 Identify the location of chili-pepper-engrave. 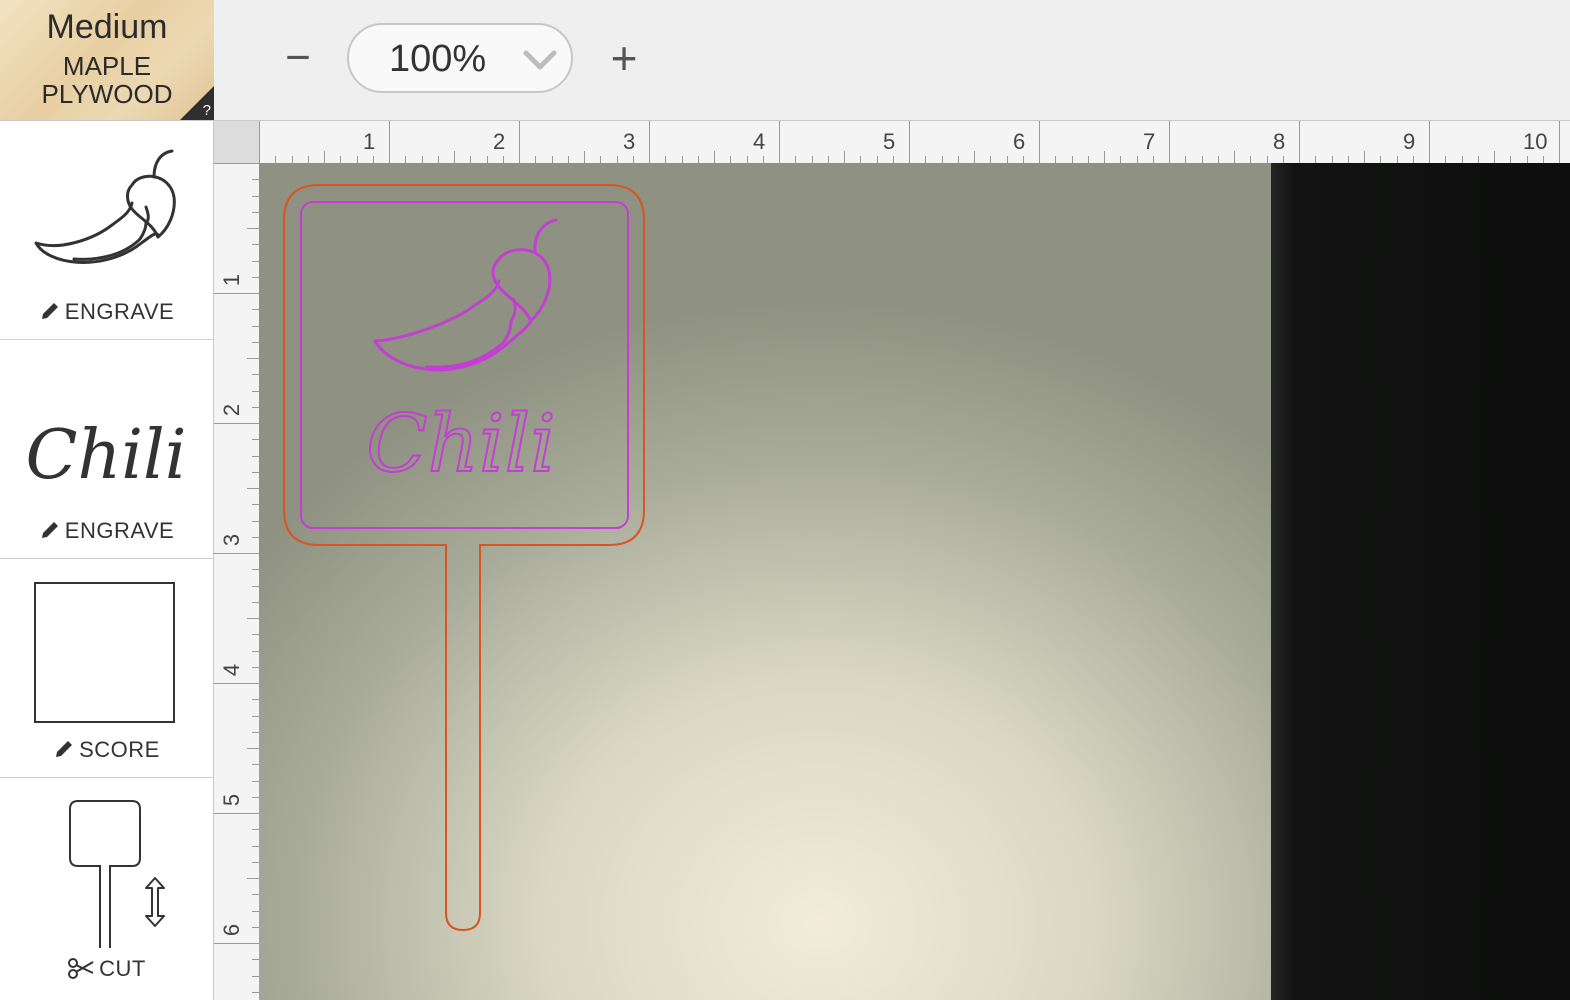
(465, 295).